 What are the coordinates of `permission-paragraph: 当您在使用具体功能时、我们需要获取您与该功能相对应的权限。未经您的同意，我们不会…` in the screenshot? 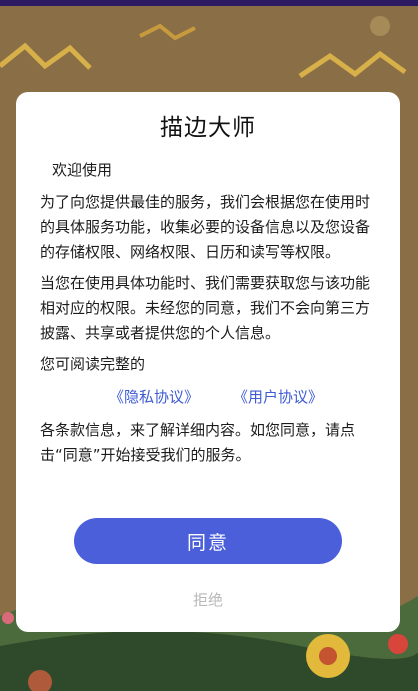 It's located at (205, 308).